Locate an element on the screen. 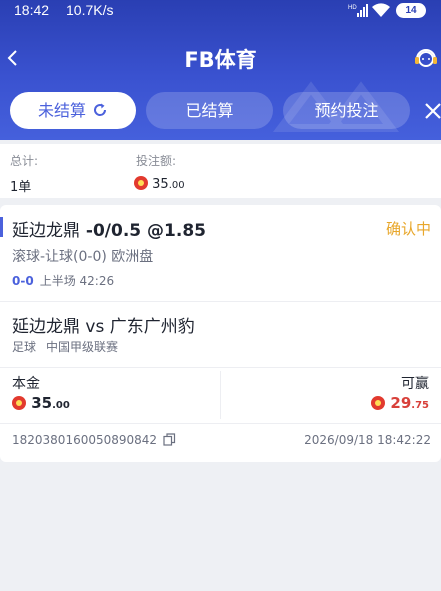 The height and width of the screenshot is (591, 441). tab-settled-label: 已结算 is located at coordinates (209, 110).